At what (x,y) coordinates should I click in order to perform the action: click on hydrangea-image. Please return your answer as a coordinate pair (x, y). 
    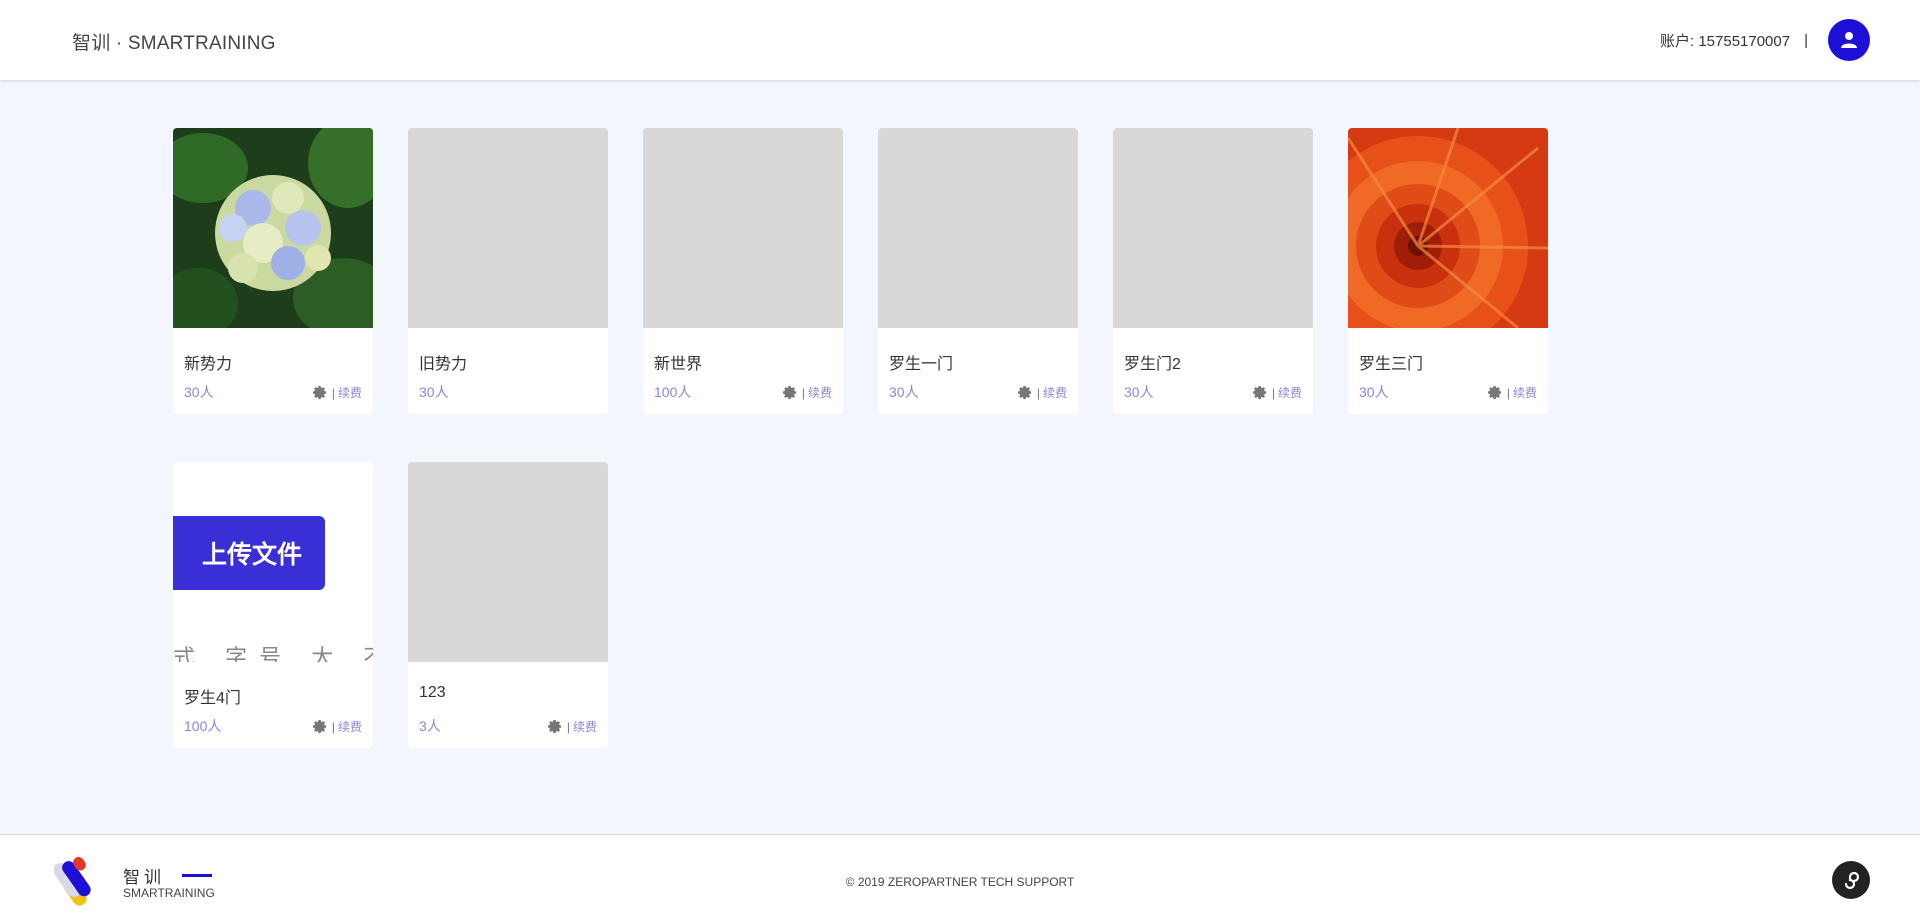
    Looking at the image, I should click on (273, 228).